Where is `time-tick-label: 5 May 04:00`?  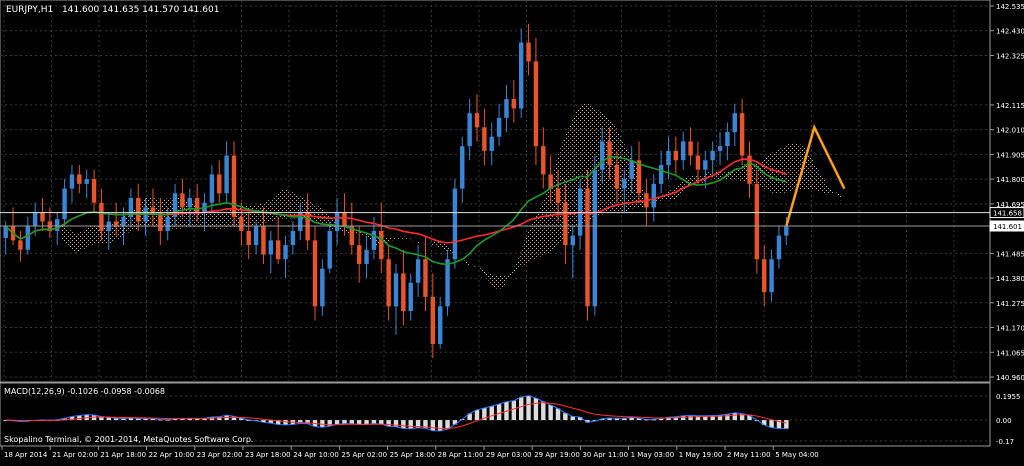 time-tick-label: 5 May 04:00 is located at coordinates (797, 455).